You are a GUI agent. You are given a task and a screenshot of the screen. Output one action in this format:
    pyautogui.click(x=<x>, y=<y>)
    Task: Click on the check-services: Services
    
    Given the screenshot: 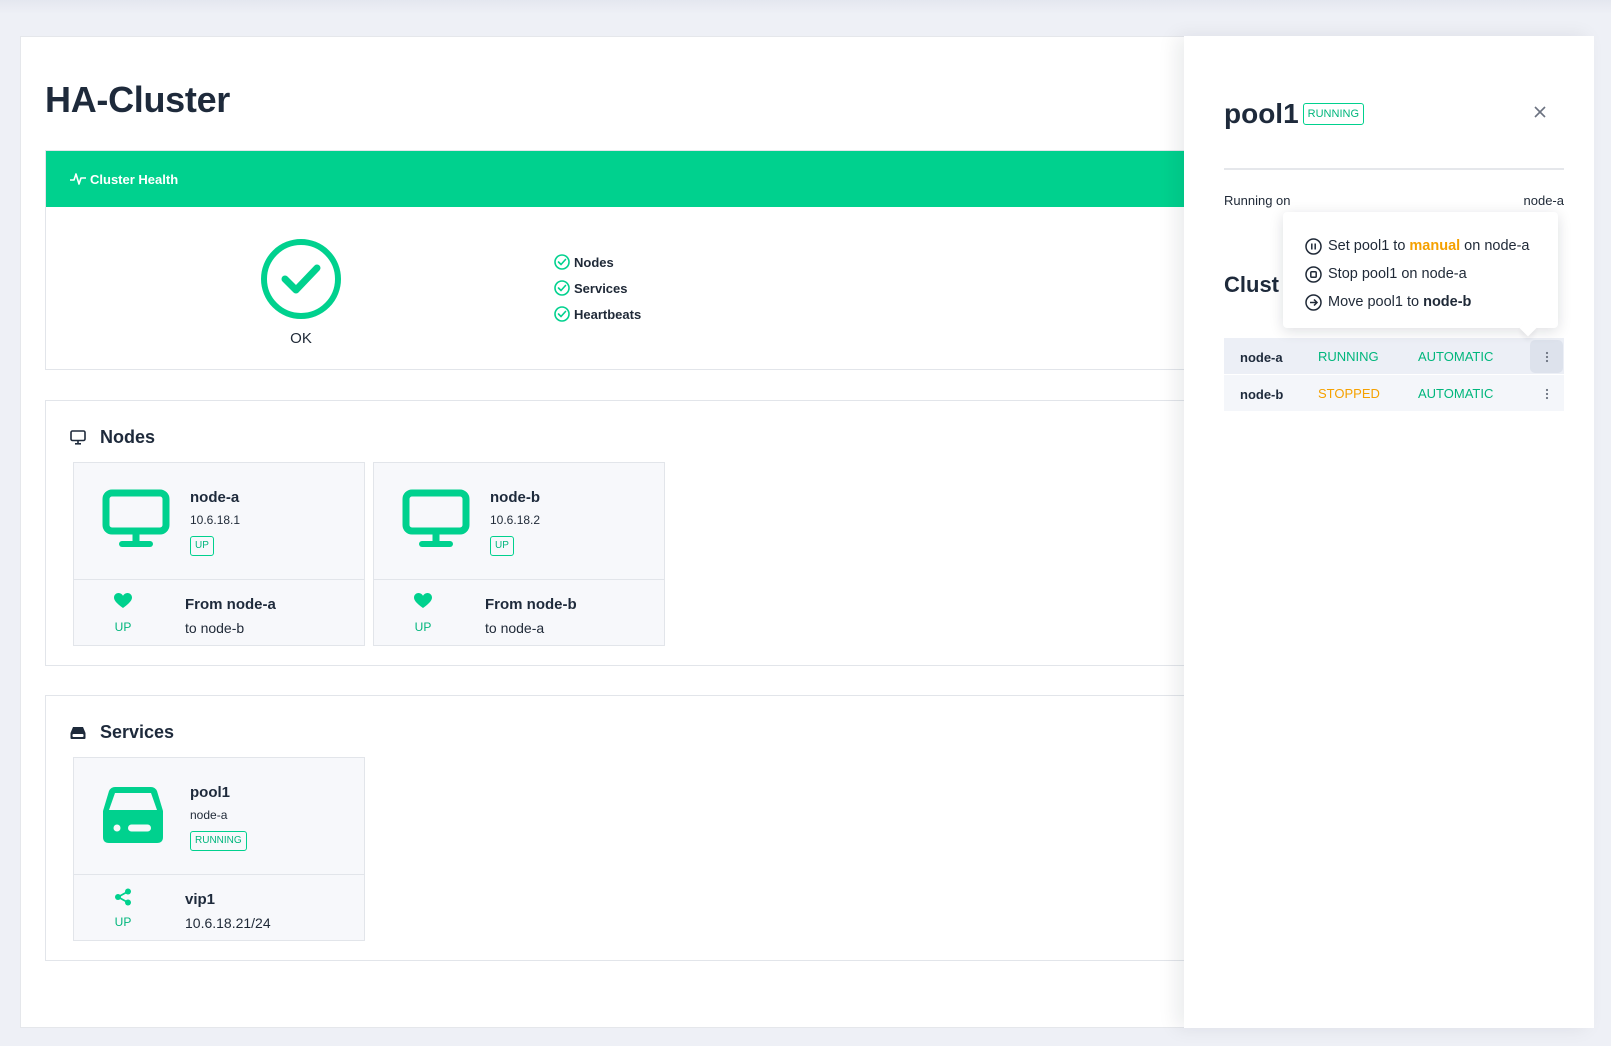 What is the action you would take?
    pyautogui.click(x=597, y=288)
    